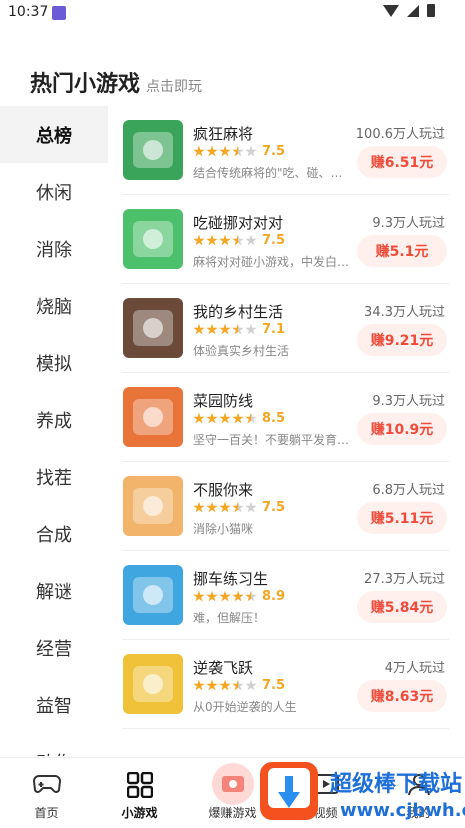  I want to click on game-rating: 7.5, so click(239, 151).